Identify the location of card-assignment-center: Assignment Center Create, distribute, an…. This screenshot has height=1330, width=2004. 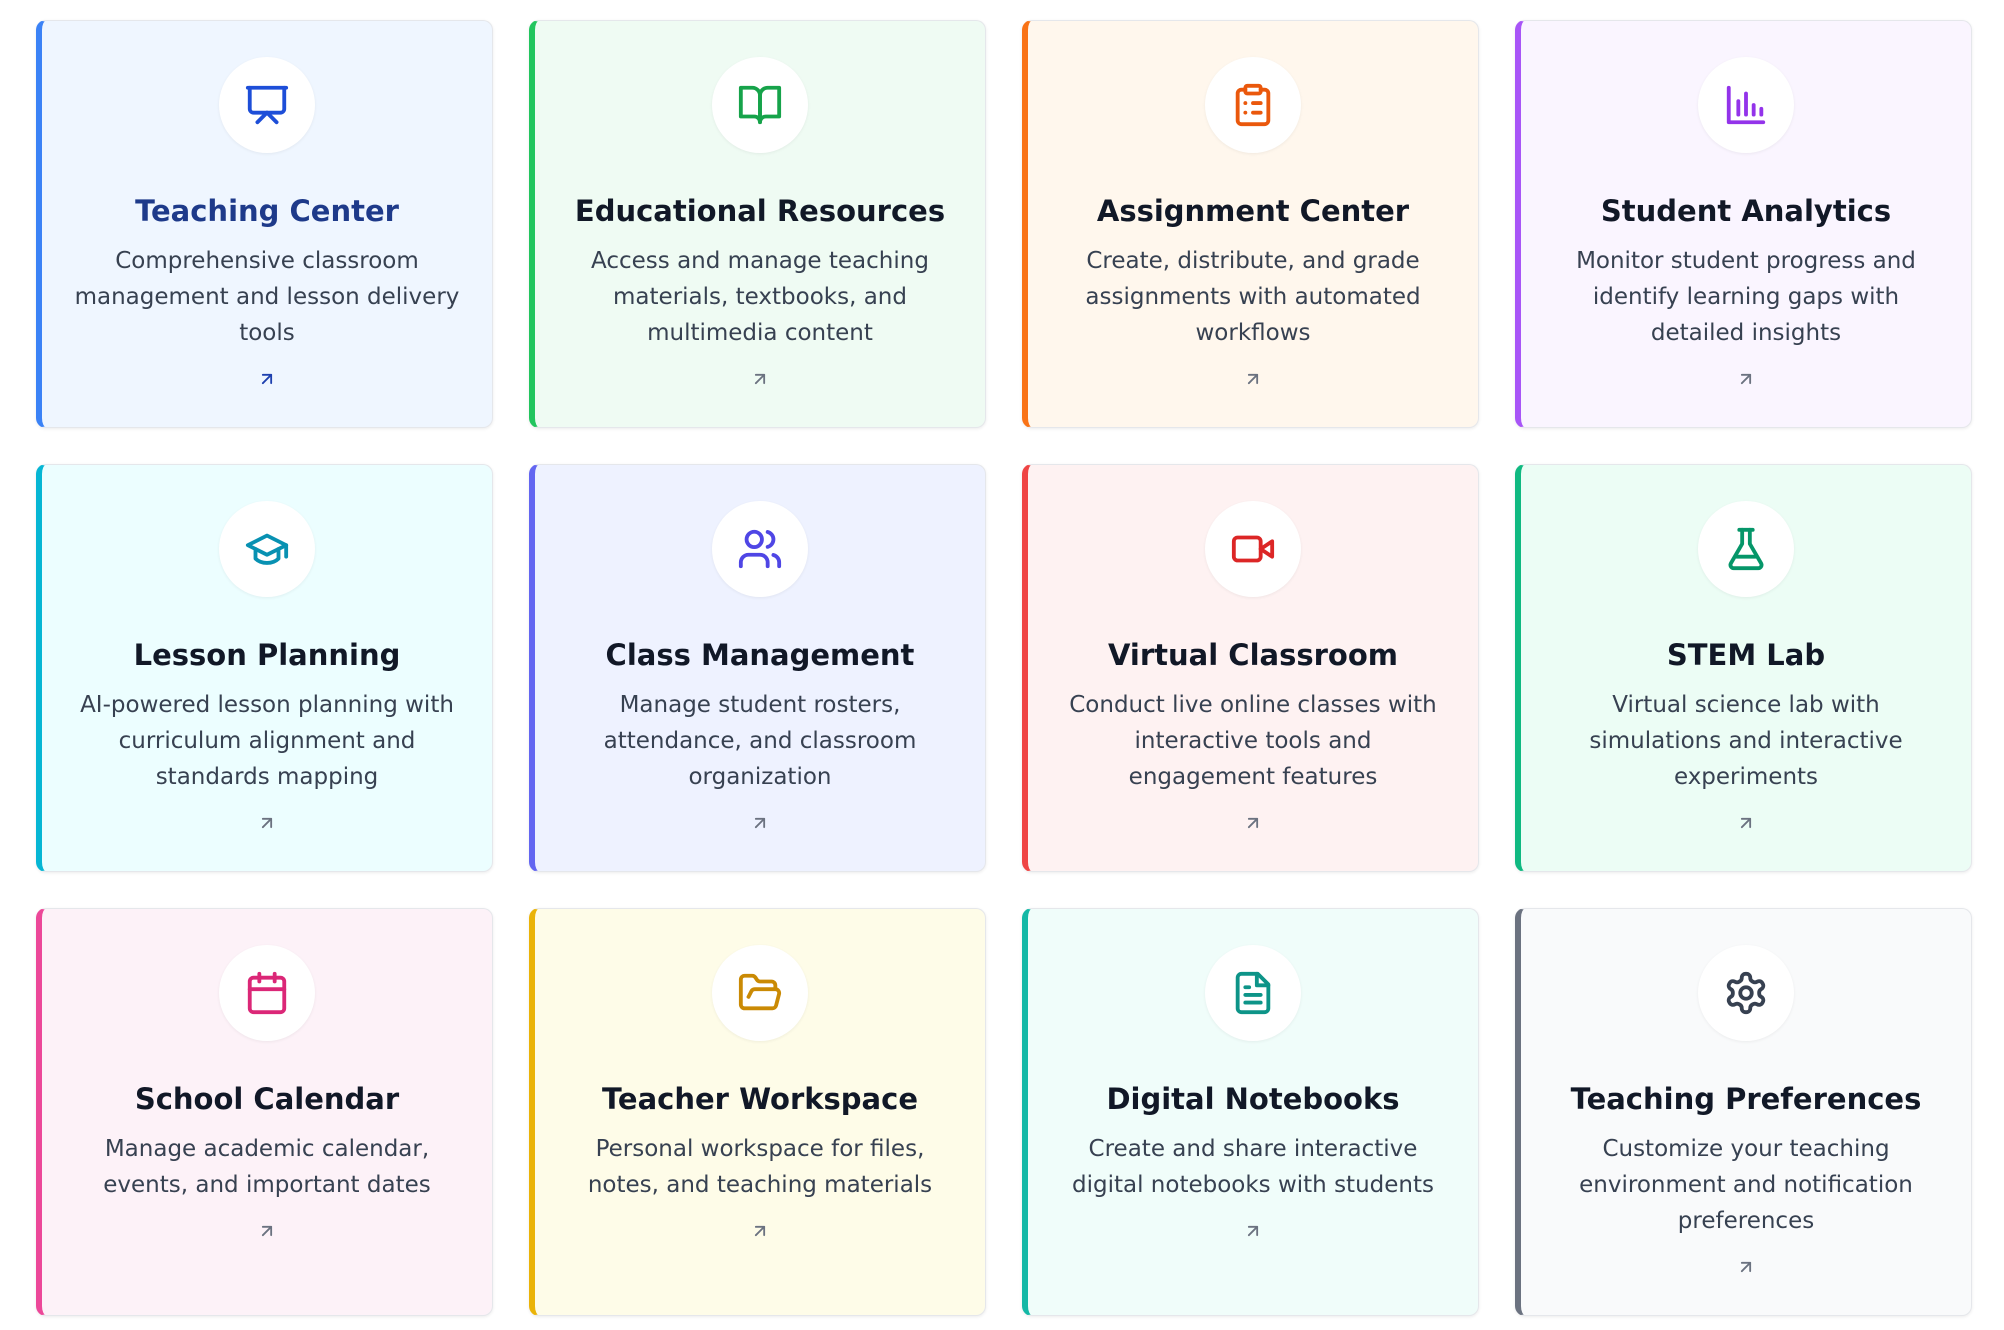
(1250, 224).